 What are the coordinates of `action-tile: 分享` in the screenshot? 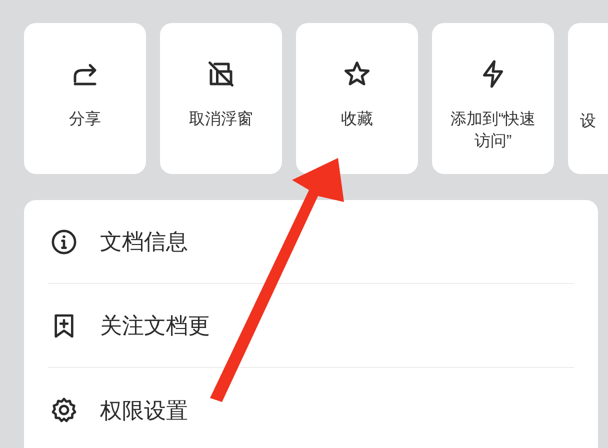 It's located at (85, 98).